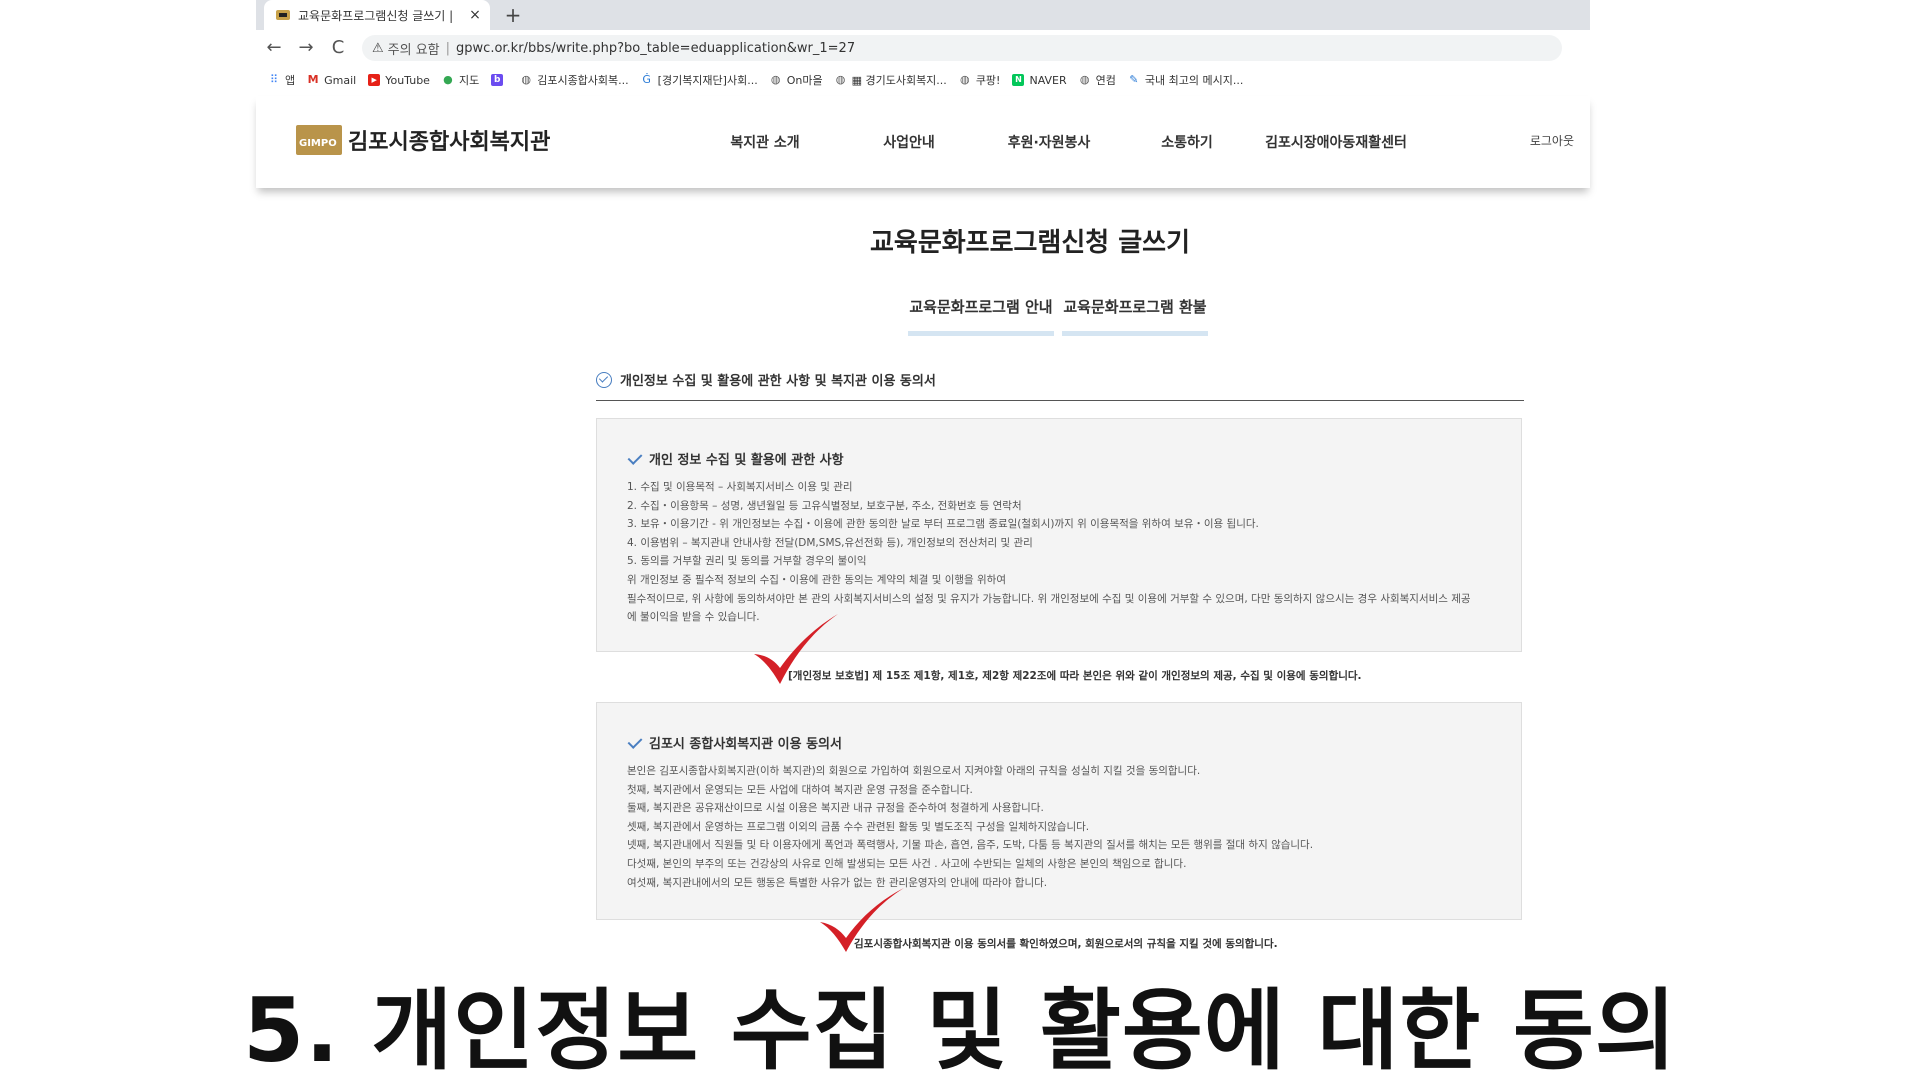 This screenshot has height=1087, width=1920. Describe the element at coordinates (475, 15) in the screenshot. I see `tab-close-icon: ×` at that location.